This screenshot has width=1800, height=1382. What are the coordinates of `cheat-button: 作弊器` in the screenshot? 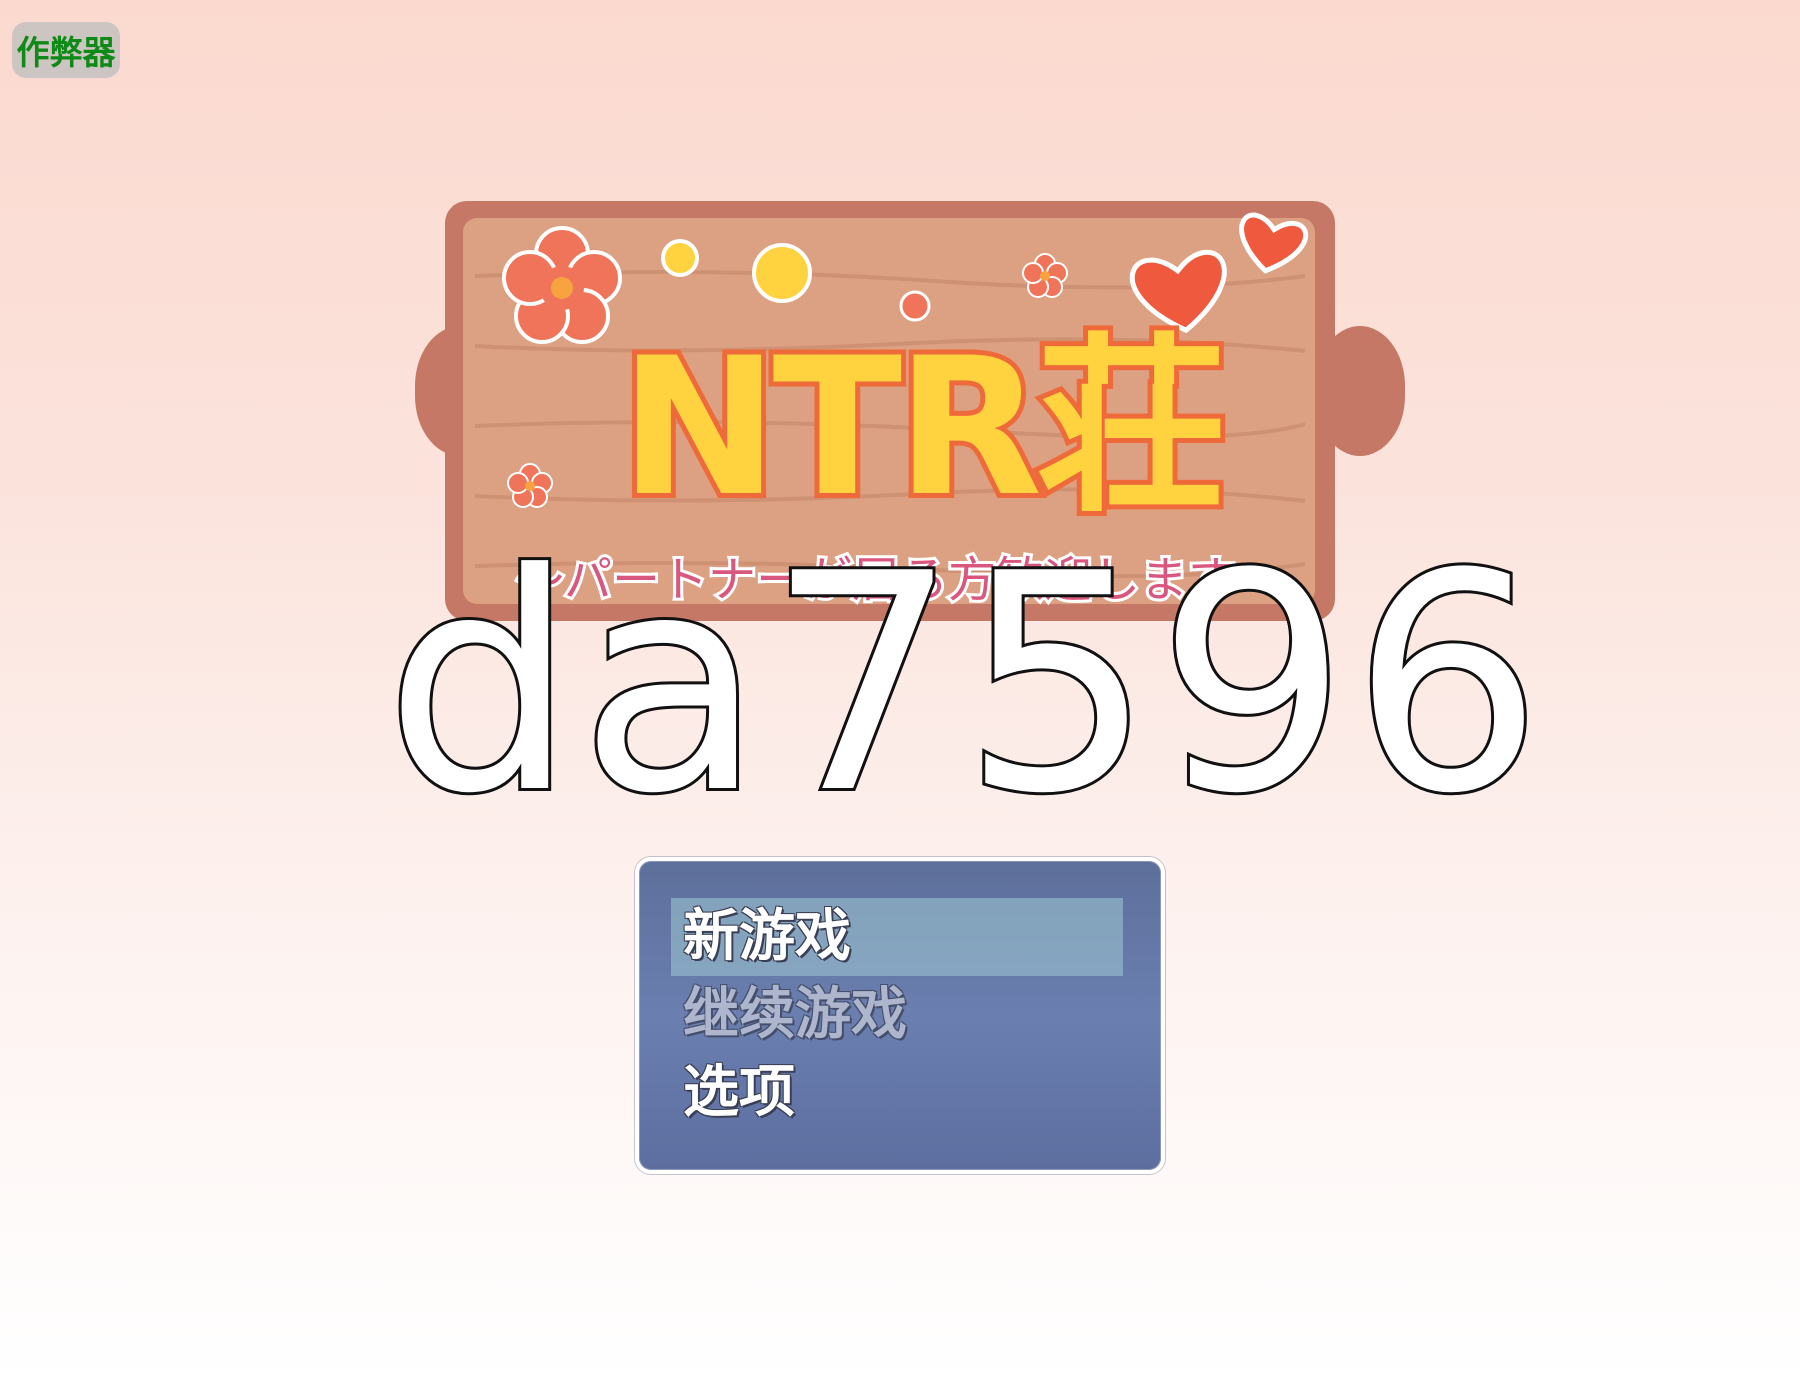 It's located at (66, 50).